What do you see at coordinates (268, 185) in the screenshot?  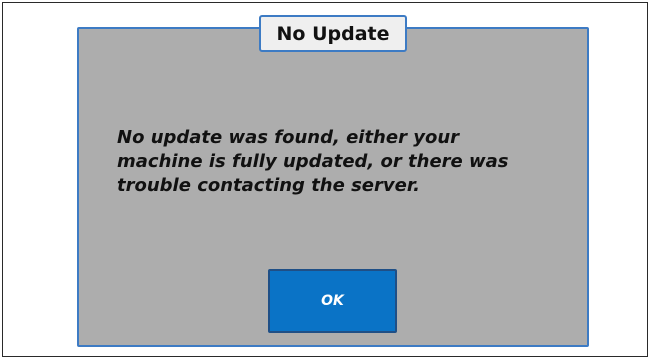 I see `message-line-3: trouble contacting the server.` at bounding box center [268, 185].